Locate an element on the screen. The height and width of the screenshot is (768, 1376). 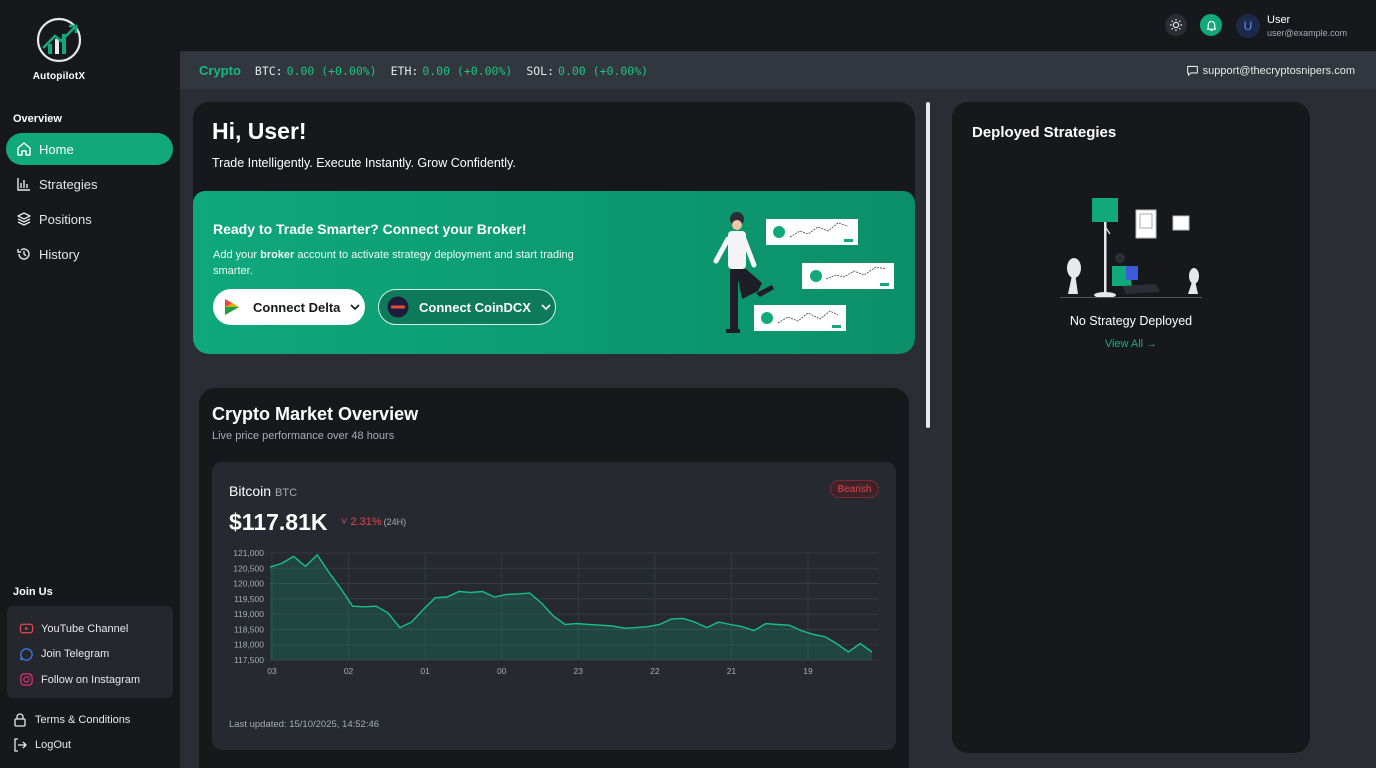
ticker-item-btc: BTC: 0.00 (+0.00%) is located at coordinates (316, 71).